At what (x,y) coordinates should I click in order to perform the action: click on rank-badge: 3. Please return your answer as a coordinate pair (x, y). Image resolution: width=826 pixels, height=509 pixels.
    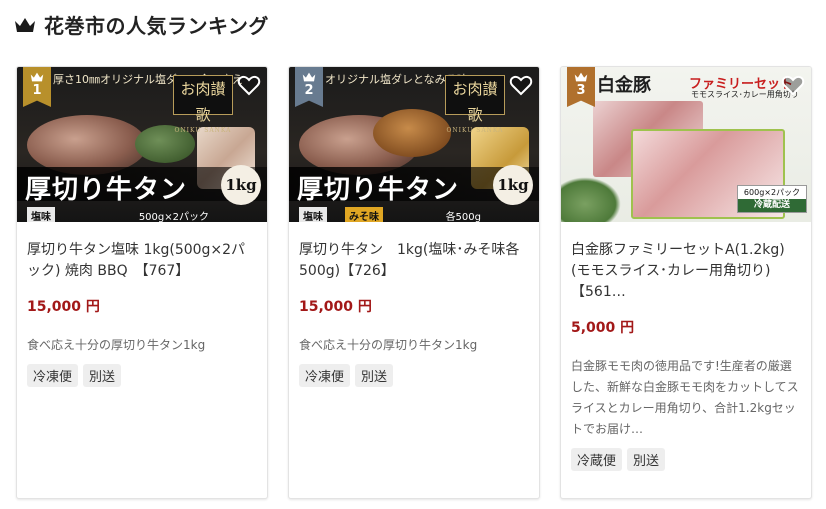
    Looking at the image, I should click on (581, 87).